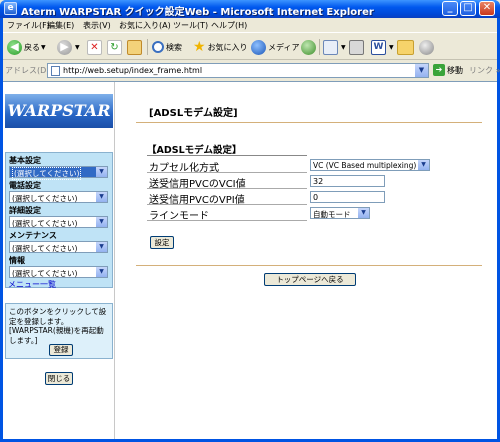  I want to click on nav-group-advanced: 詳細設定 (選択してください) ▼, so click(58, 216).